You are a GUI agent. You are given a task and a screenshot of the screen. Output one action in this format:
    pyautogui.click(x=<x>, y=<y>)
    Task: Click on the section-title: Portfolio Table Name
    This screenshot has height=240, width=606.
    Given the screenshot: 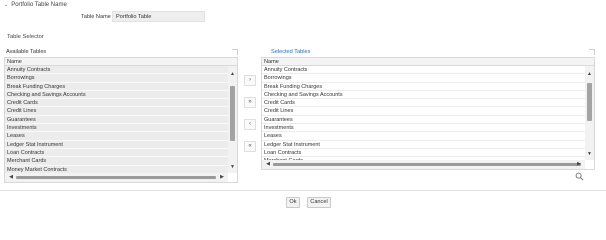 What is the action you would take?
    pyautogui.click(x=39, y=5)
    